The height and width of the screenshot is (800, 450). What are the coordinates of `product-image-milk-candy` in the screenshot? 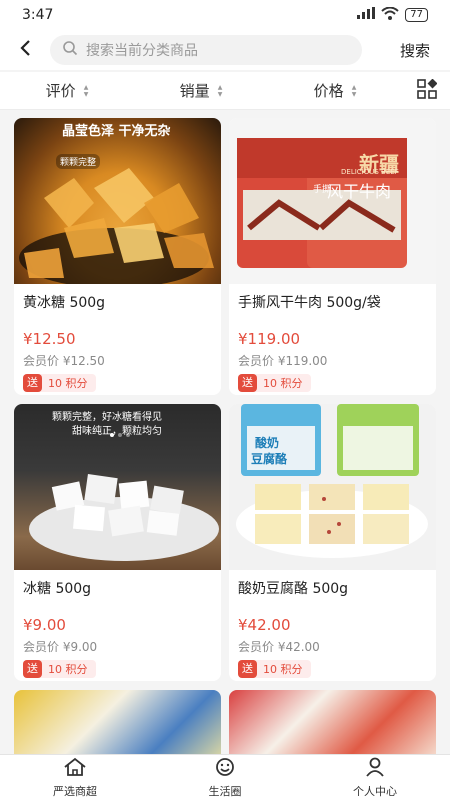 It's located at (332, 722).